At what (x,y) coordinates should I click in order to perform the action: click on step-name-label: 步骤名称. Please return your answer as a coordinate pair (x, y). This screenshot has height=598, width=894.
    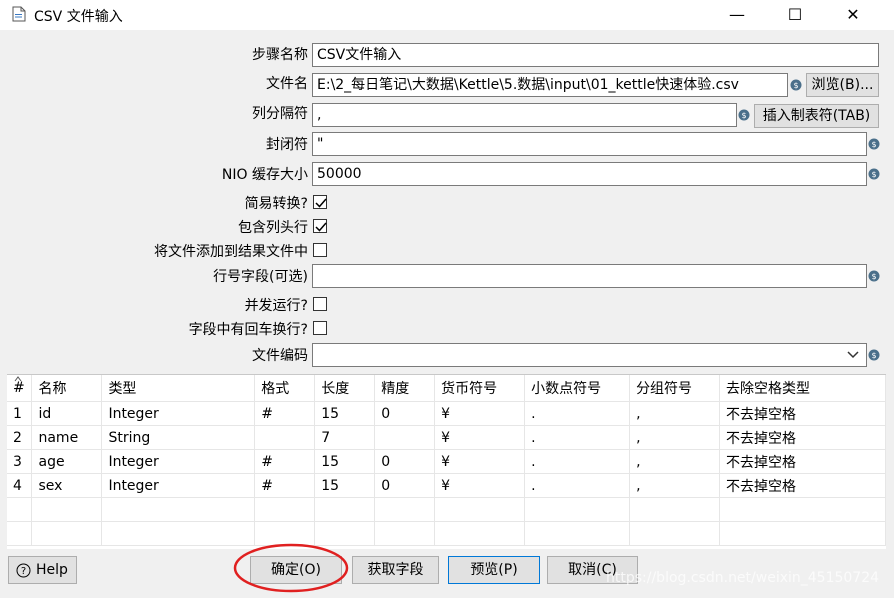
    Looking at the image, I should click on (280, 55).